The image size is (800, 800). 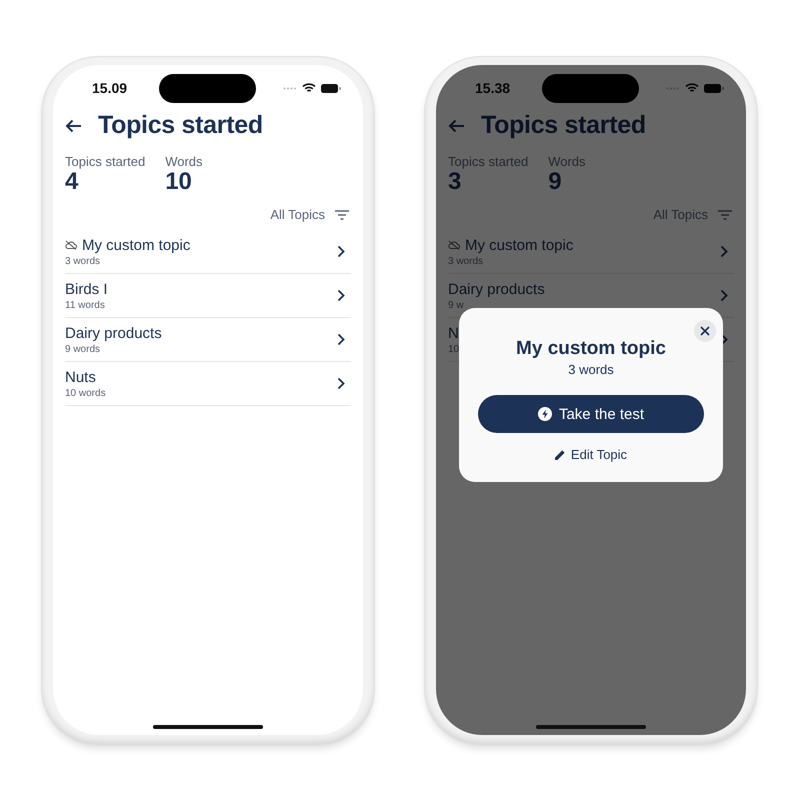 What do you see at coordinates (591, 454) in the screenshot?
I see `edit-topic-button: Edit Topic` at bounding box center [591, 454].